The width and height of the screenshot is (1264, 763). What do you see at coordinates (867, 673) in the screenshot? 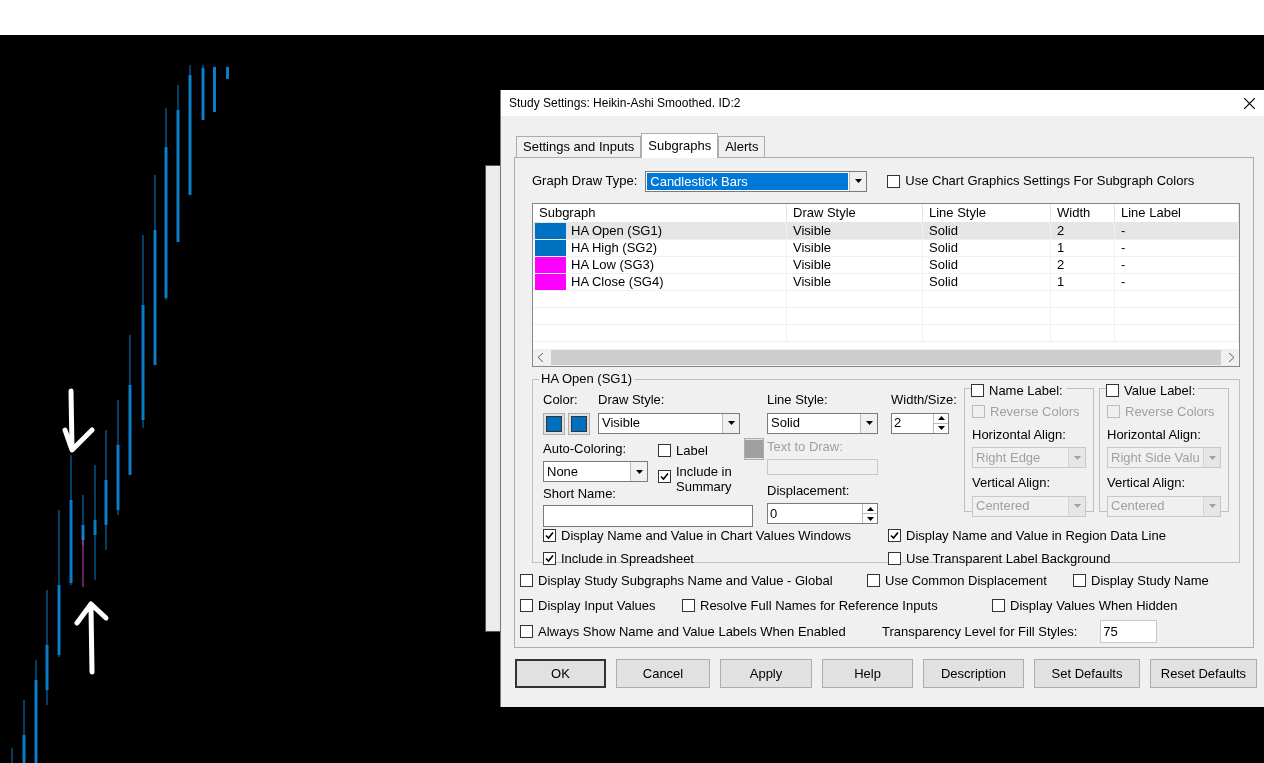
I see `dialog-button: Help` at bounding box center [867, 673].